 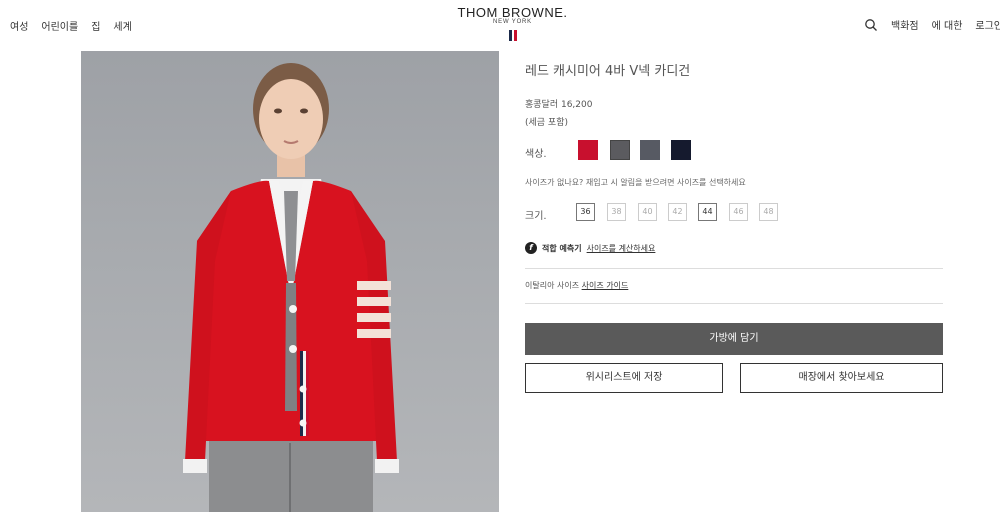 I want to click on color-swatch-grey, so click(x=650, y=150).